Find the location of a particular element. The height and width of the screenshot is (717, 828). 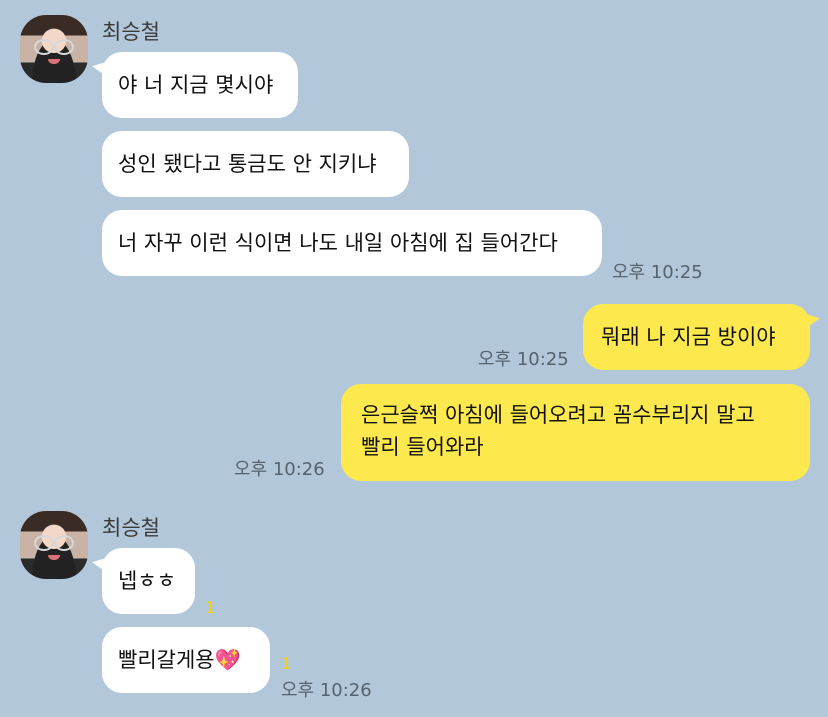

message-line: 빨리 들어와라 is located at coordinates (422, 447).